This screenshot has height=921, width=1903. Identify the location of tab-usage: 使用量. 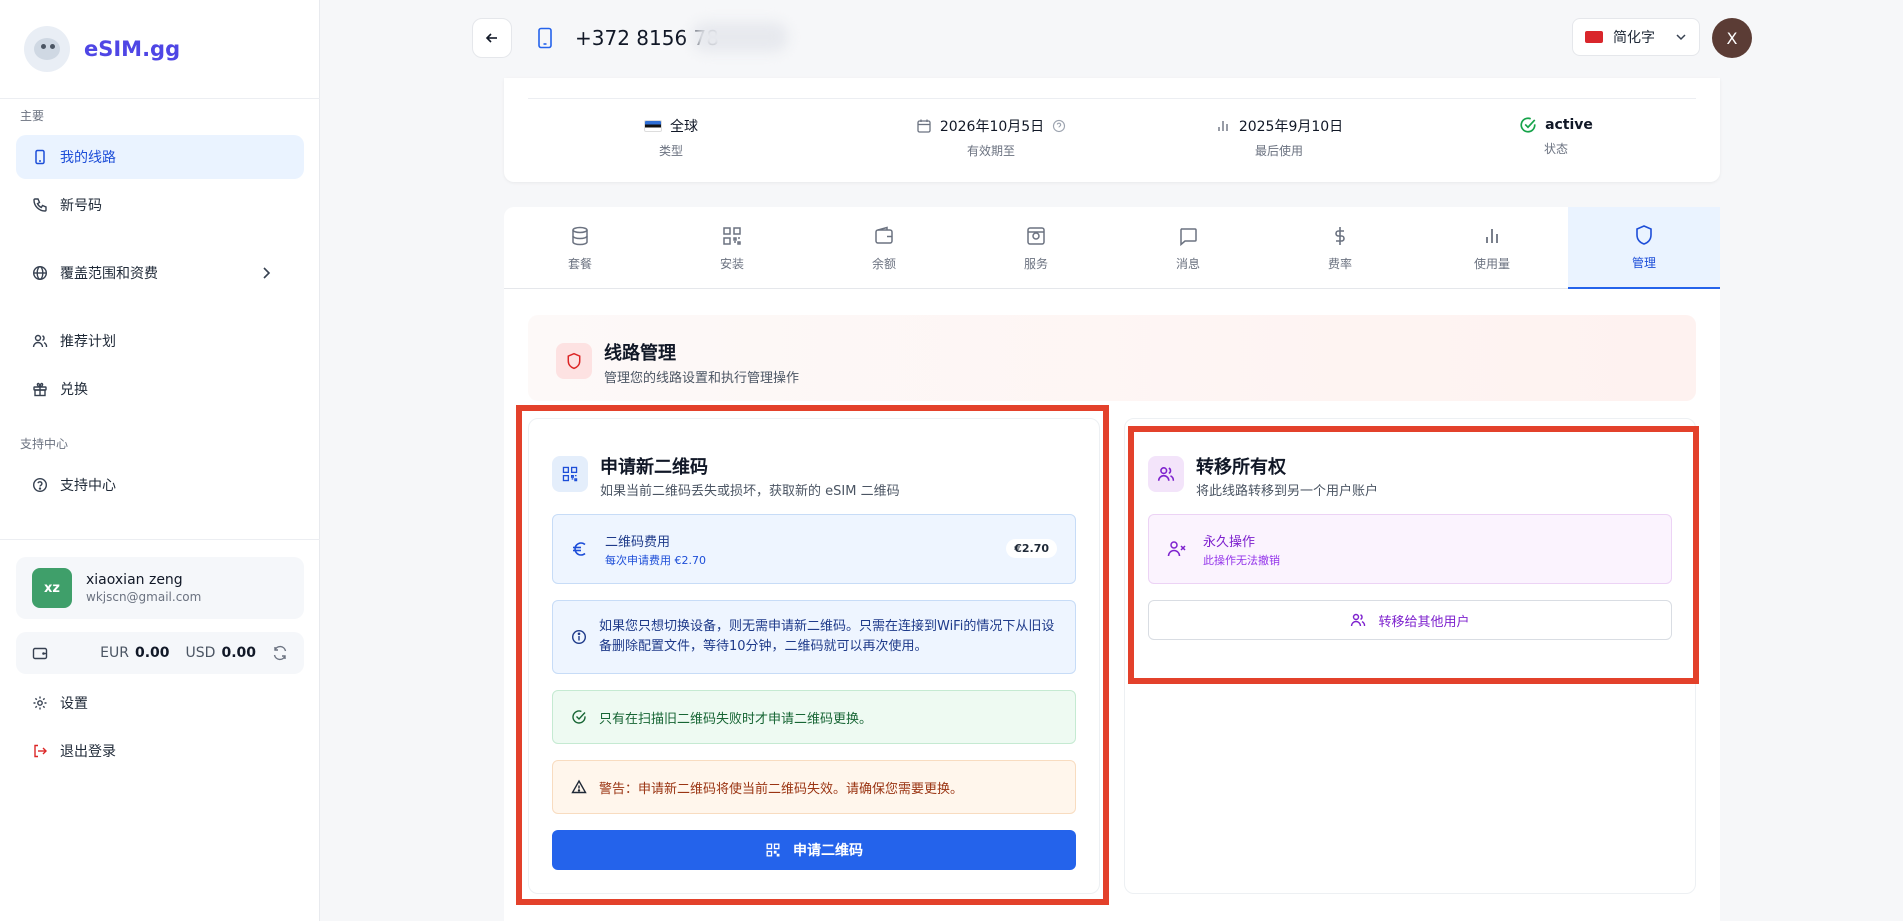
(1492, 248).